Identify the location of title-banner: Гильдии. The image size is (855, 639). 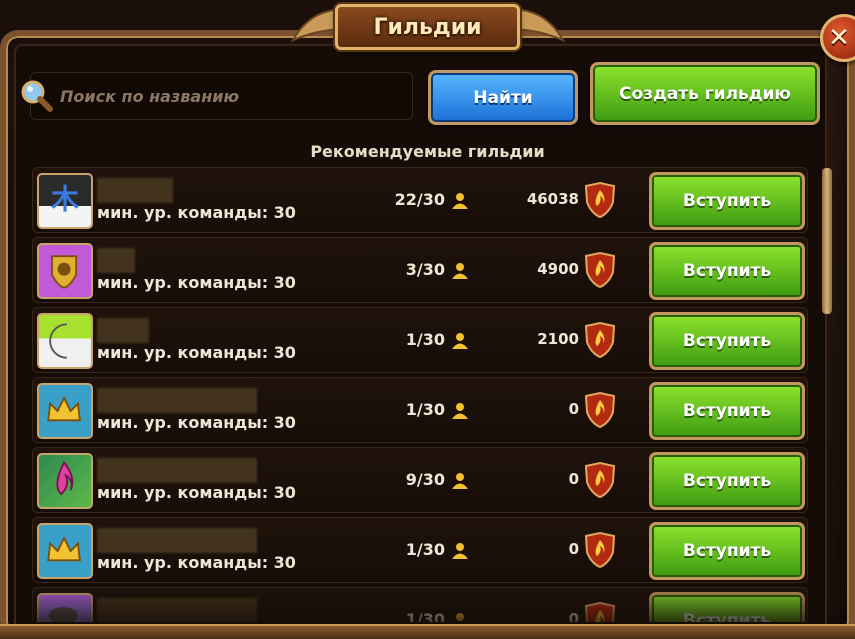
(427, 27).